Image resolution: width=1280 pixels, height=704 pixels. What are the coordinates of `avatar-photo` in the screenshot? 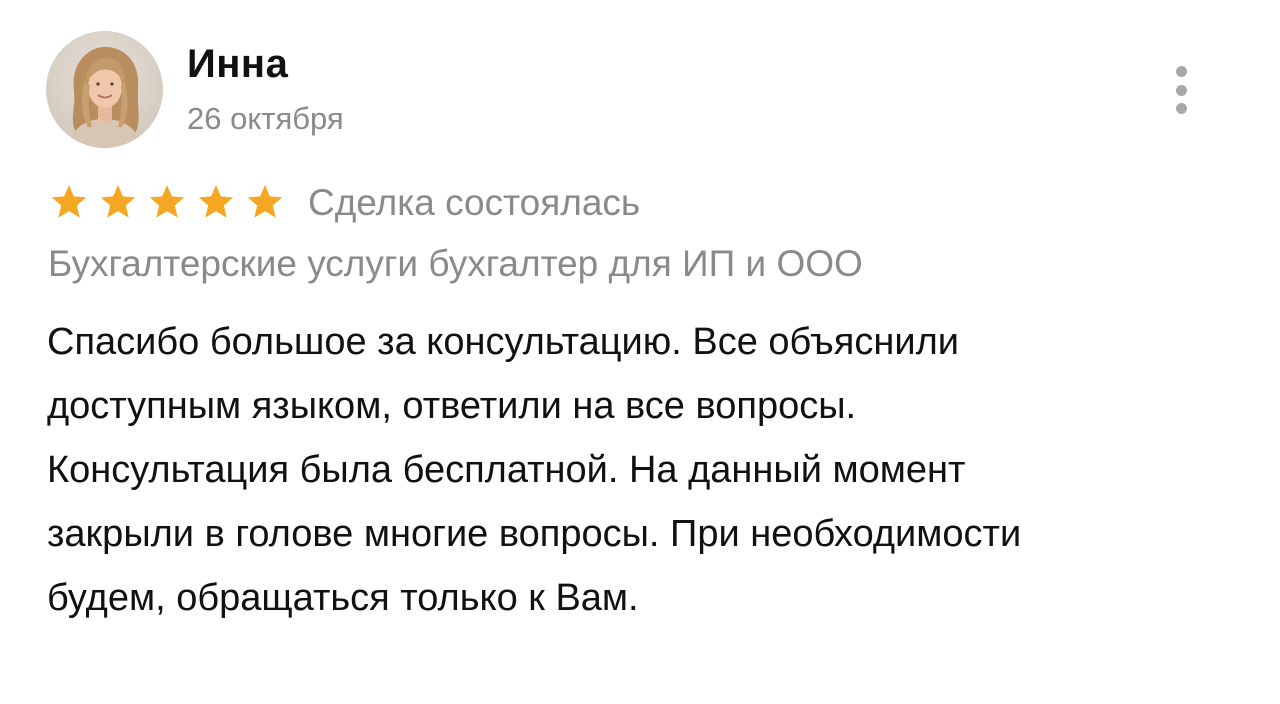 It's located at (104, 89).